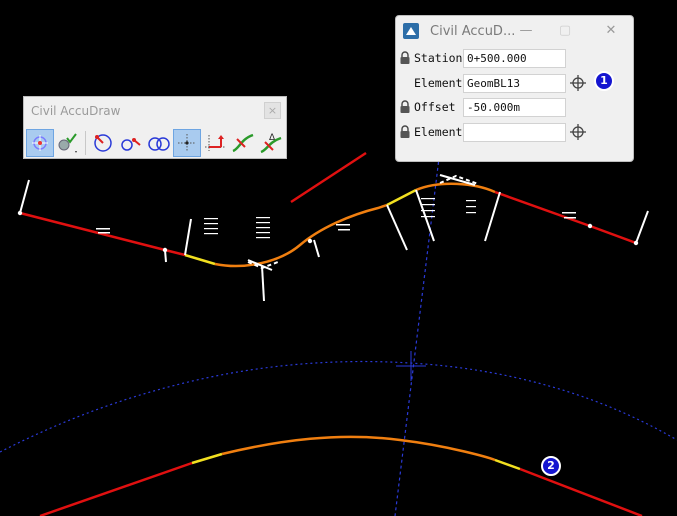 Image resolution: width=677 pixels, height=516 pixels. I want to click on station-offset-icon, so click(243, 143).